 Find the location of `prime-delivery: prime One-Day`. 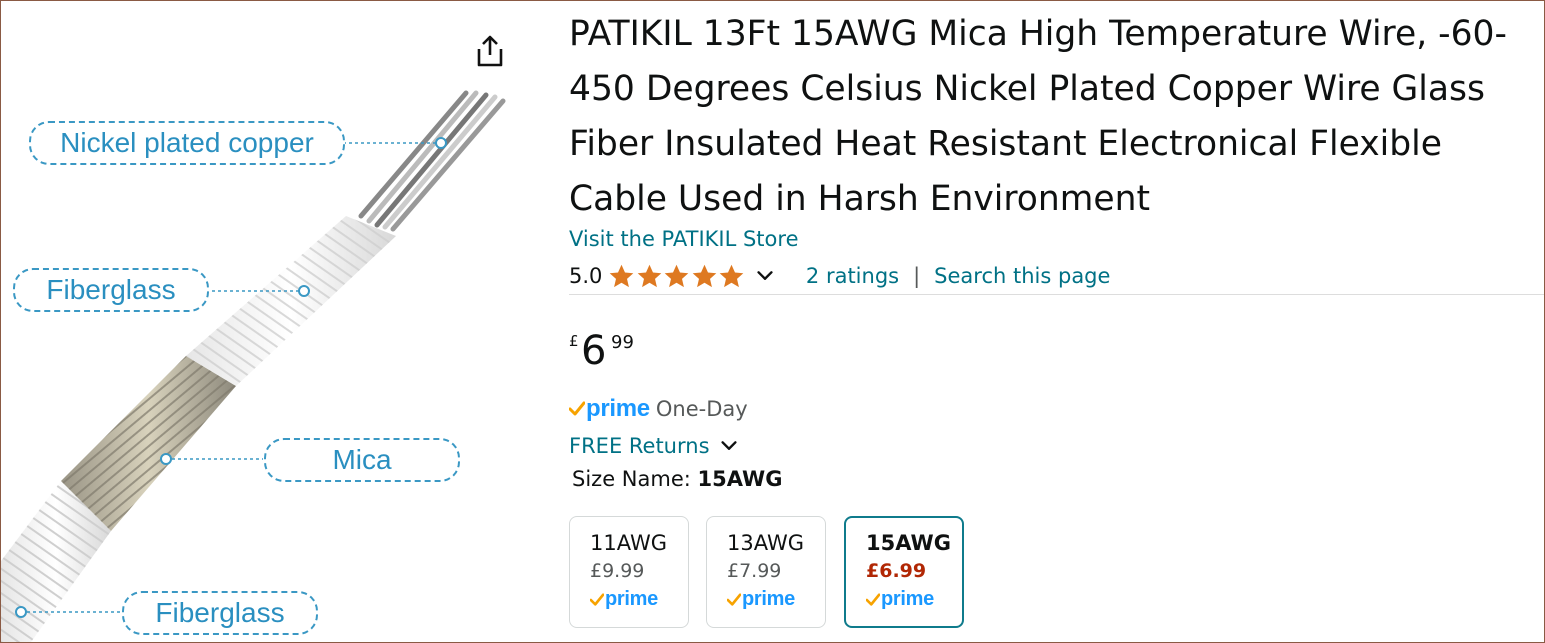

prime-delivery: prime One-Day is located at coordinates (658, 409).